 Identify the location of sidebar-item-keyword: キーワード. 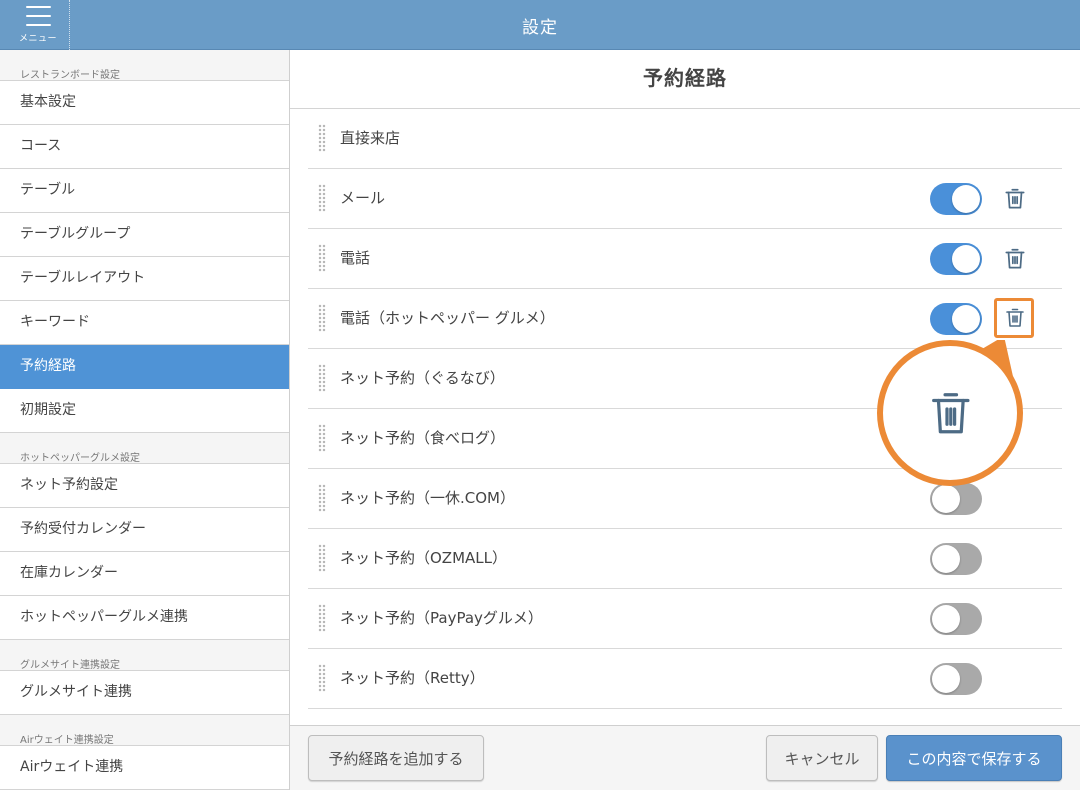
(144, 323).